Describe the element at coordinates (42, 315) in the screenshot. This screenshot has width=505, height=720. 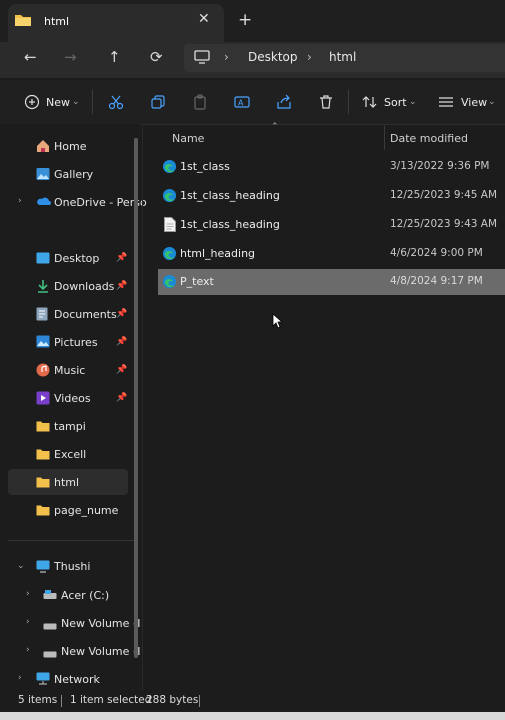
I see `documents-icon` at that location.